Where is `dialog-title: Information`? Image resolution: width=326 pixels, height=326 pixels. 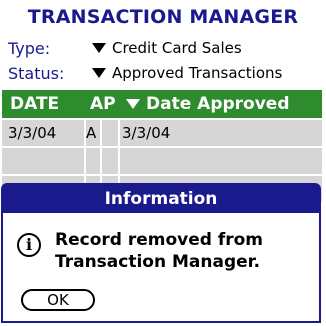
dialog-title: Information is located at coordinates (161, 199).